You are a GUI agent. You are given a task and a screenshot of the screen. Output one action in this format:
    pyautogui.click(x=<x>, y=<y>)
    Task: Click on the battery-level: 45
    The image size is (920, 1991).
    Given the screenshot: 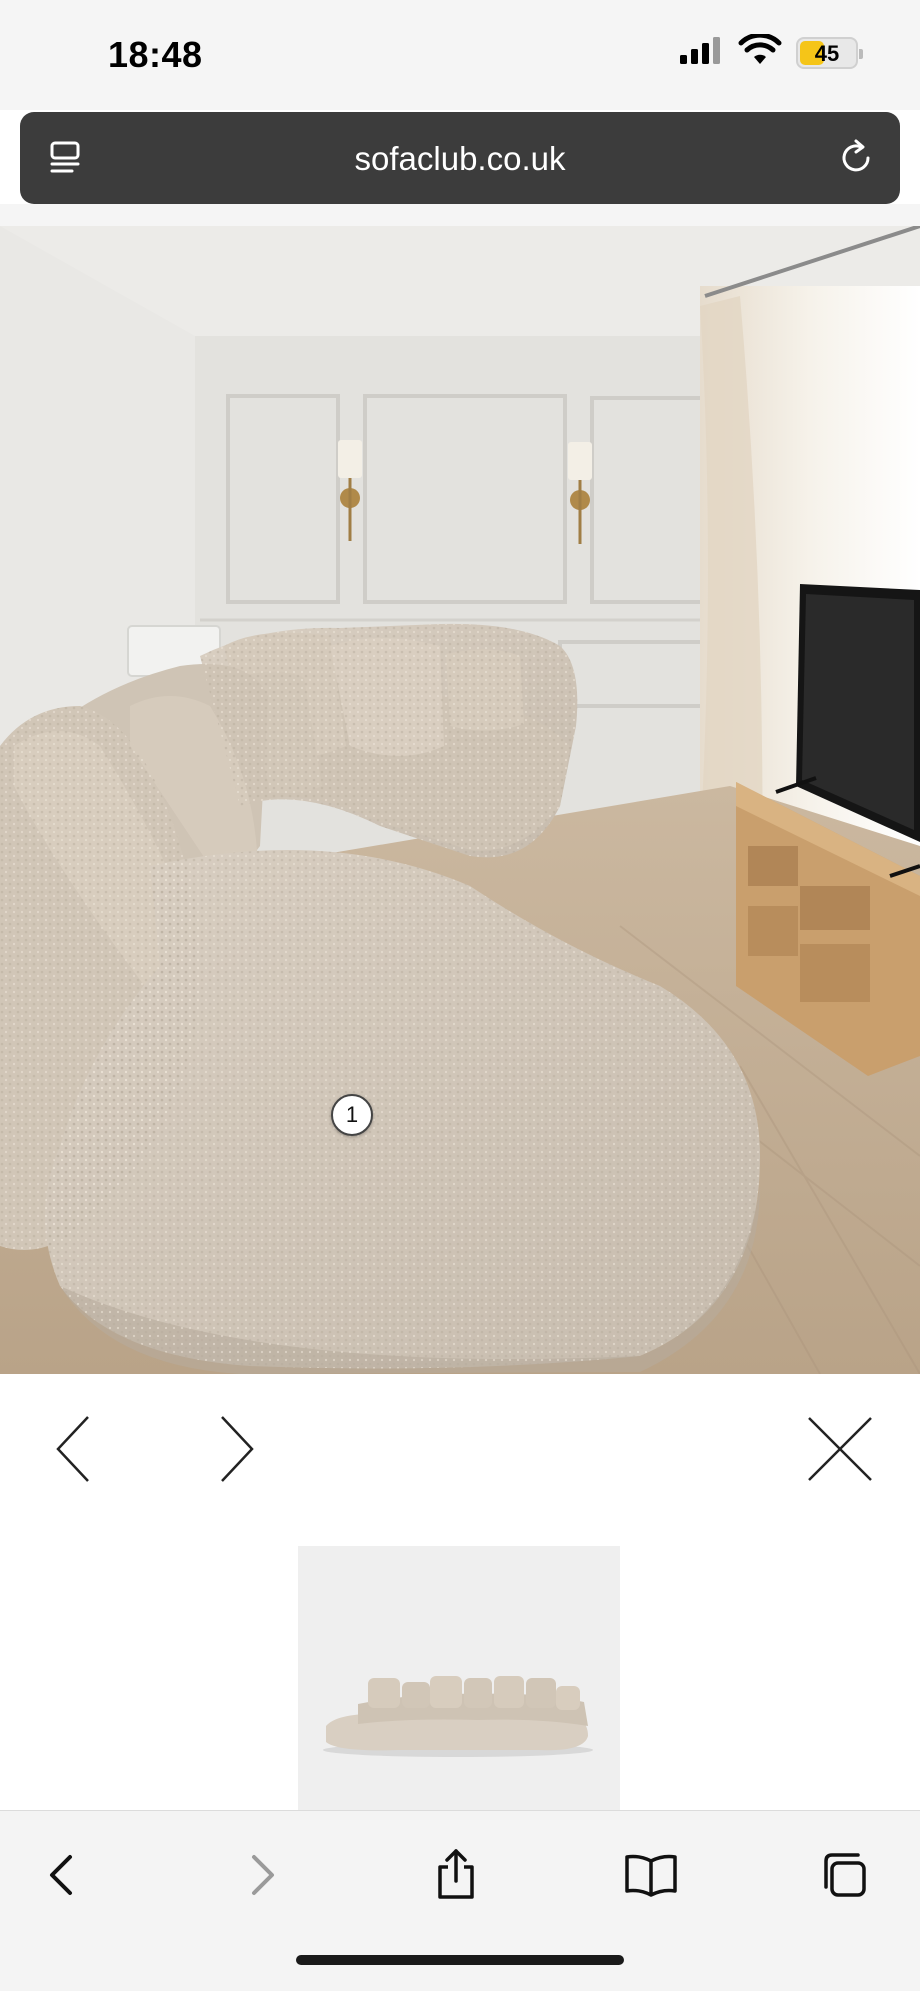 What is the action you would take?
    pyautogui.click(x=827, y=53)
    